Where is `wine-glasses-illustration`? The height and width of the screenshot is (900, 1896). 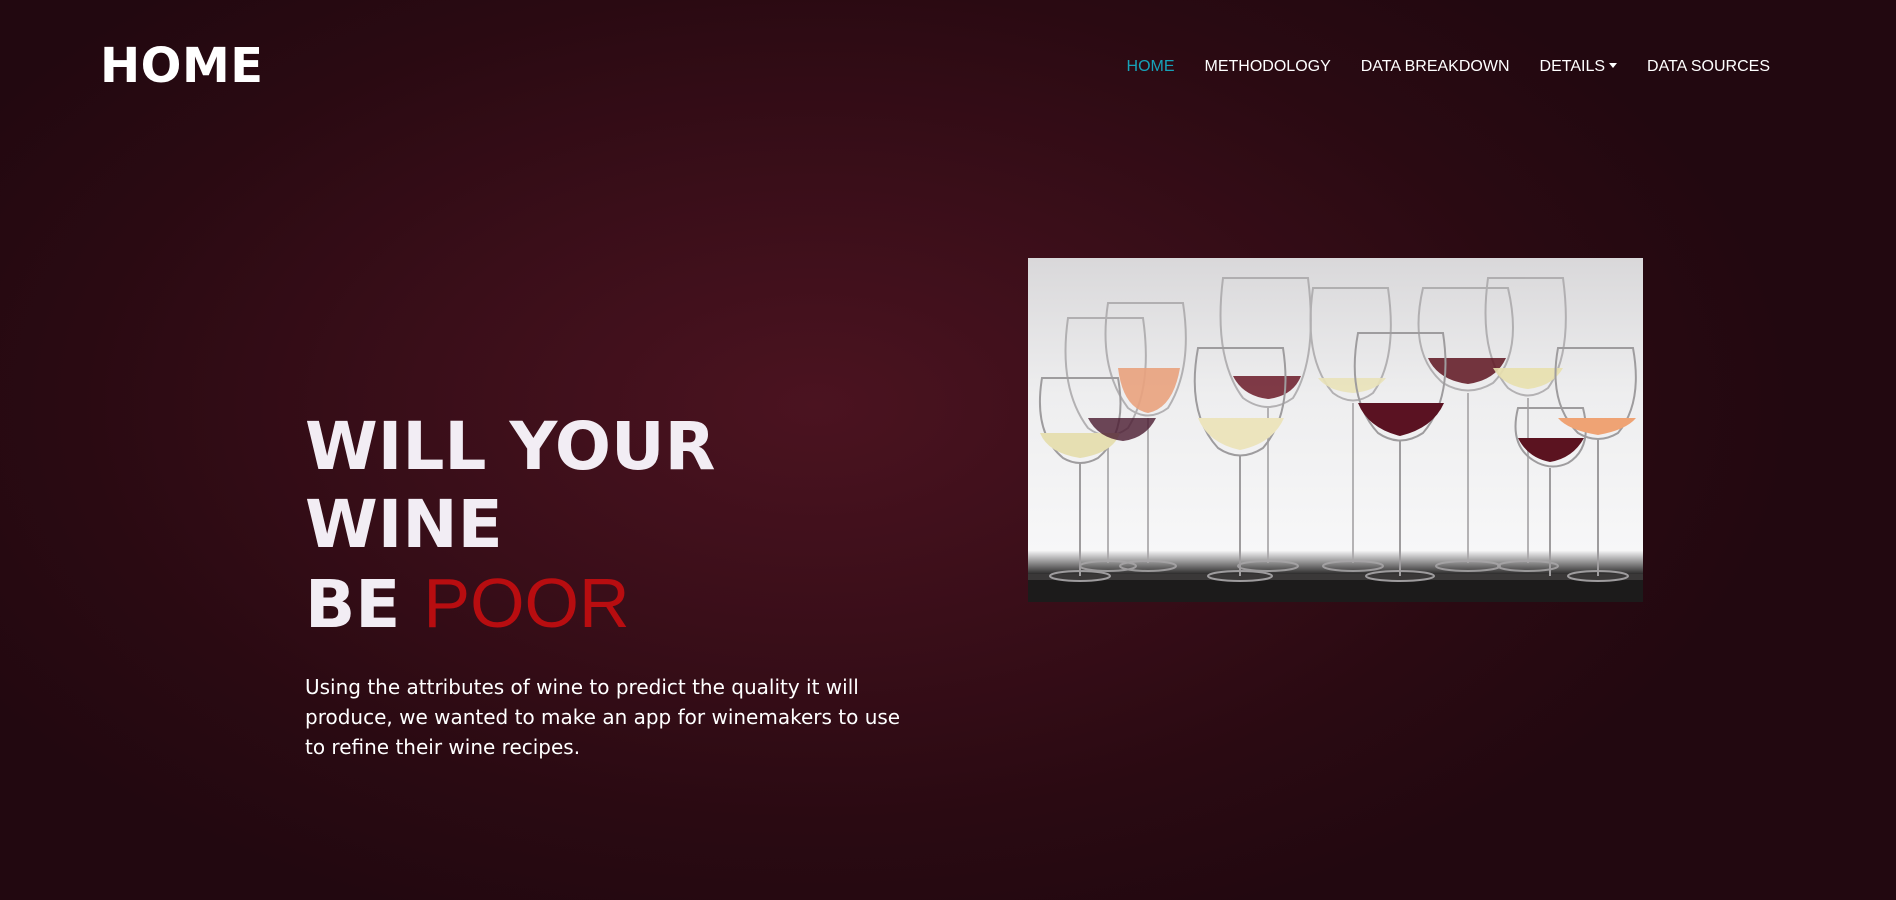
wine-glasses-illustration is located at coordinates (1335, 439).